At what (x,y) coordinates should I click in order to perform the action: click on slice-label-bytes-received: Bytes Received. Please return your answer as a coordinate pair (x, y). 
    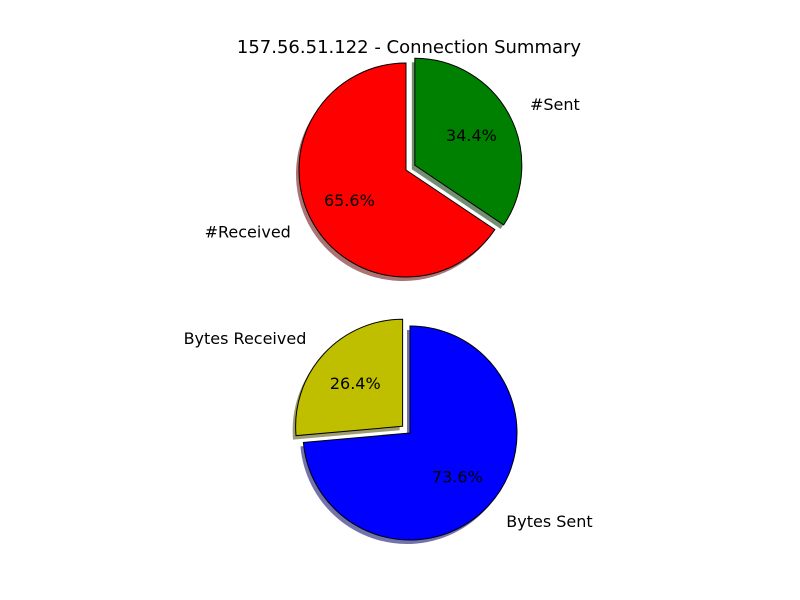
    Looking at the image, I should click on (245, 338).